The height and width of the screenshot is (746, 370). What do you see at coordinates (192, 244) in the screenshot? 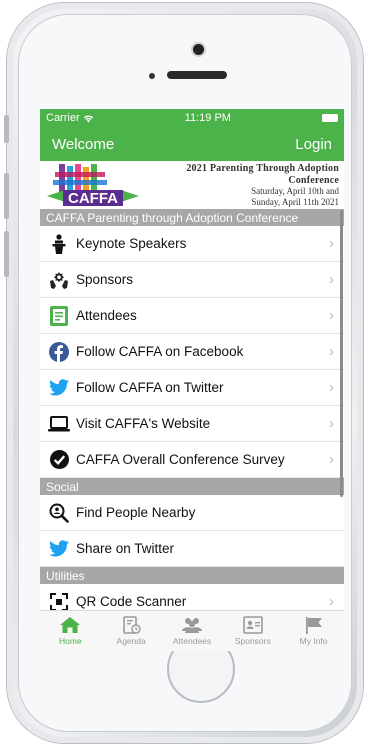
I see `menu-item-keynote-speakers: Keynote Speakers ›` at bounding box center [192, 244].